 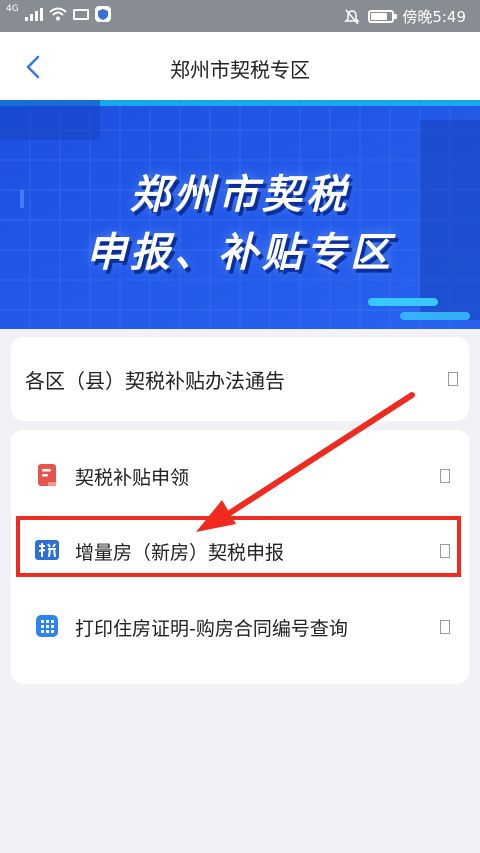 I want to click on notice-card: 各区（县）契税补贴办法通告, so click(x=240, y=379).